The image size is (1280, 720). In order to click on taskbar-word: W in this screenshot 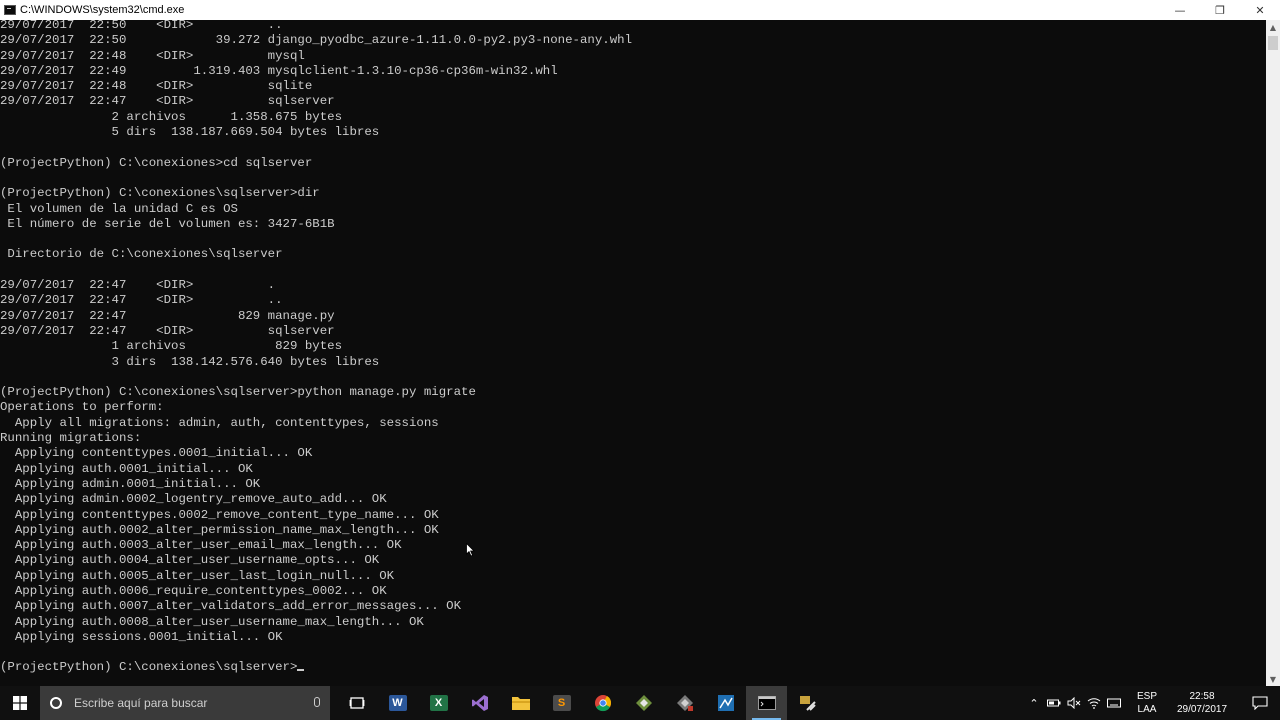, I will do `click(397, 703)`.